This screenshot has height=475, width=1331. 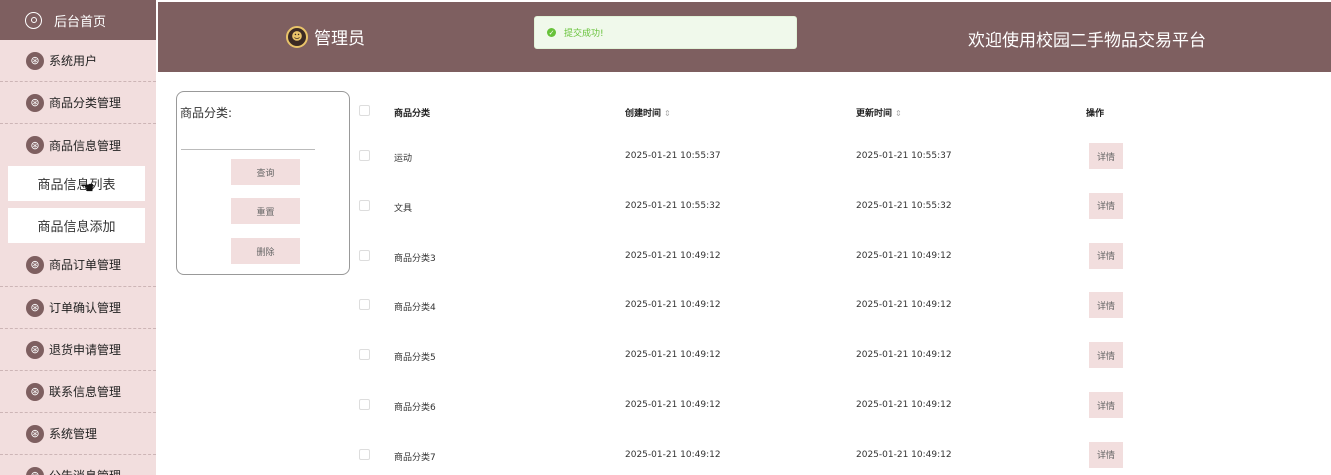 What do you see at coordinates (584, 34) in the screenshot?
I see `toast-text: 提交成功!` at bounding box center [584, 34].